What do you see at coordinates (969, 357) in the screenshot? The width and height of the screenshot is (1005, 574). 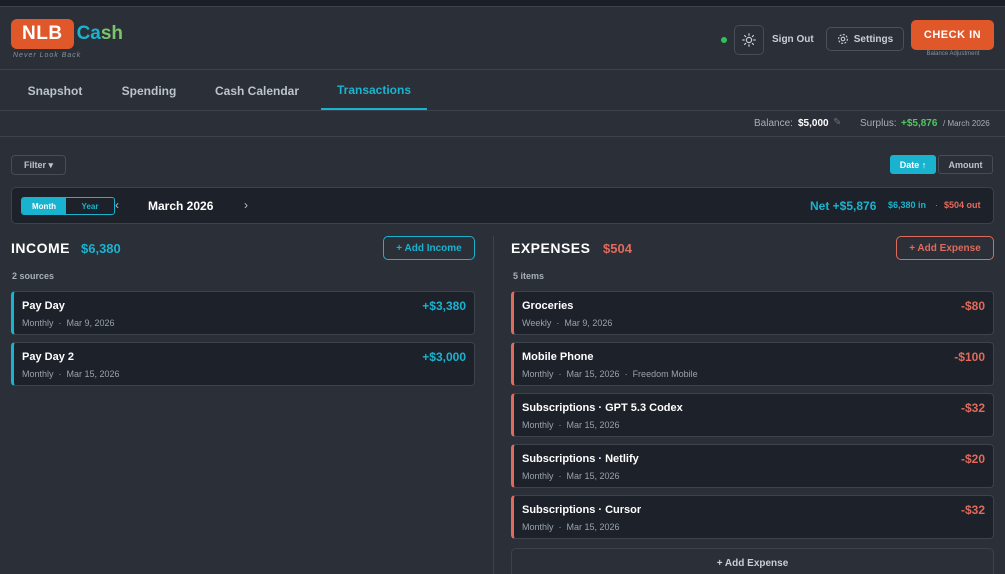 I see `expense-amount: -$100` at bounding box center [969, 357].